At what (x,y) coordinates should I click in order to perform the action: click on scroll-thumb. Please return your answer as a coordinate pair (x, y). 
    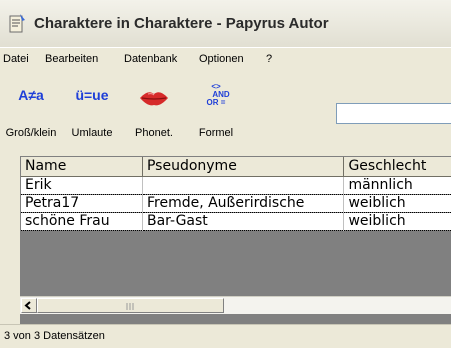
    Looking at the image, I should click on (130, 305).